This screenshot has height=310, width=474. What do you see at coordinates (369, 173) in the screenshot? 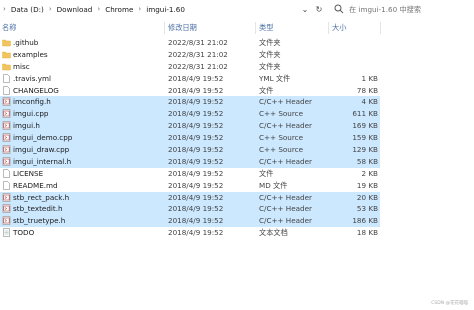
I see `file-size: 2 KB` at bounding box center [369, 173].